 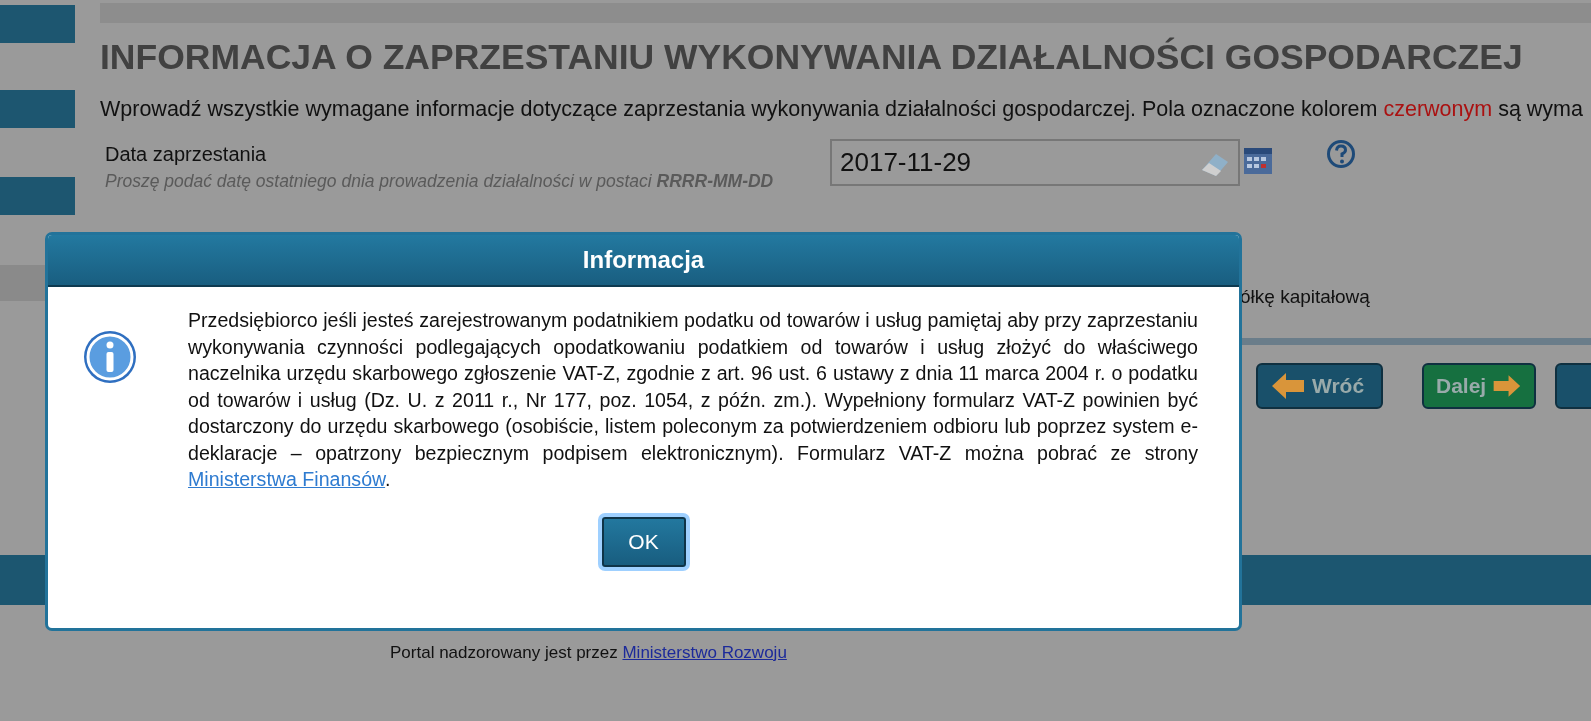 I want to click on ministry-link: Ministerstwa Finansów, so click(x=287, y=479).